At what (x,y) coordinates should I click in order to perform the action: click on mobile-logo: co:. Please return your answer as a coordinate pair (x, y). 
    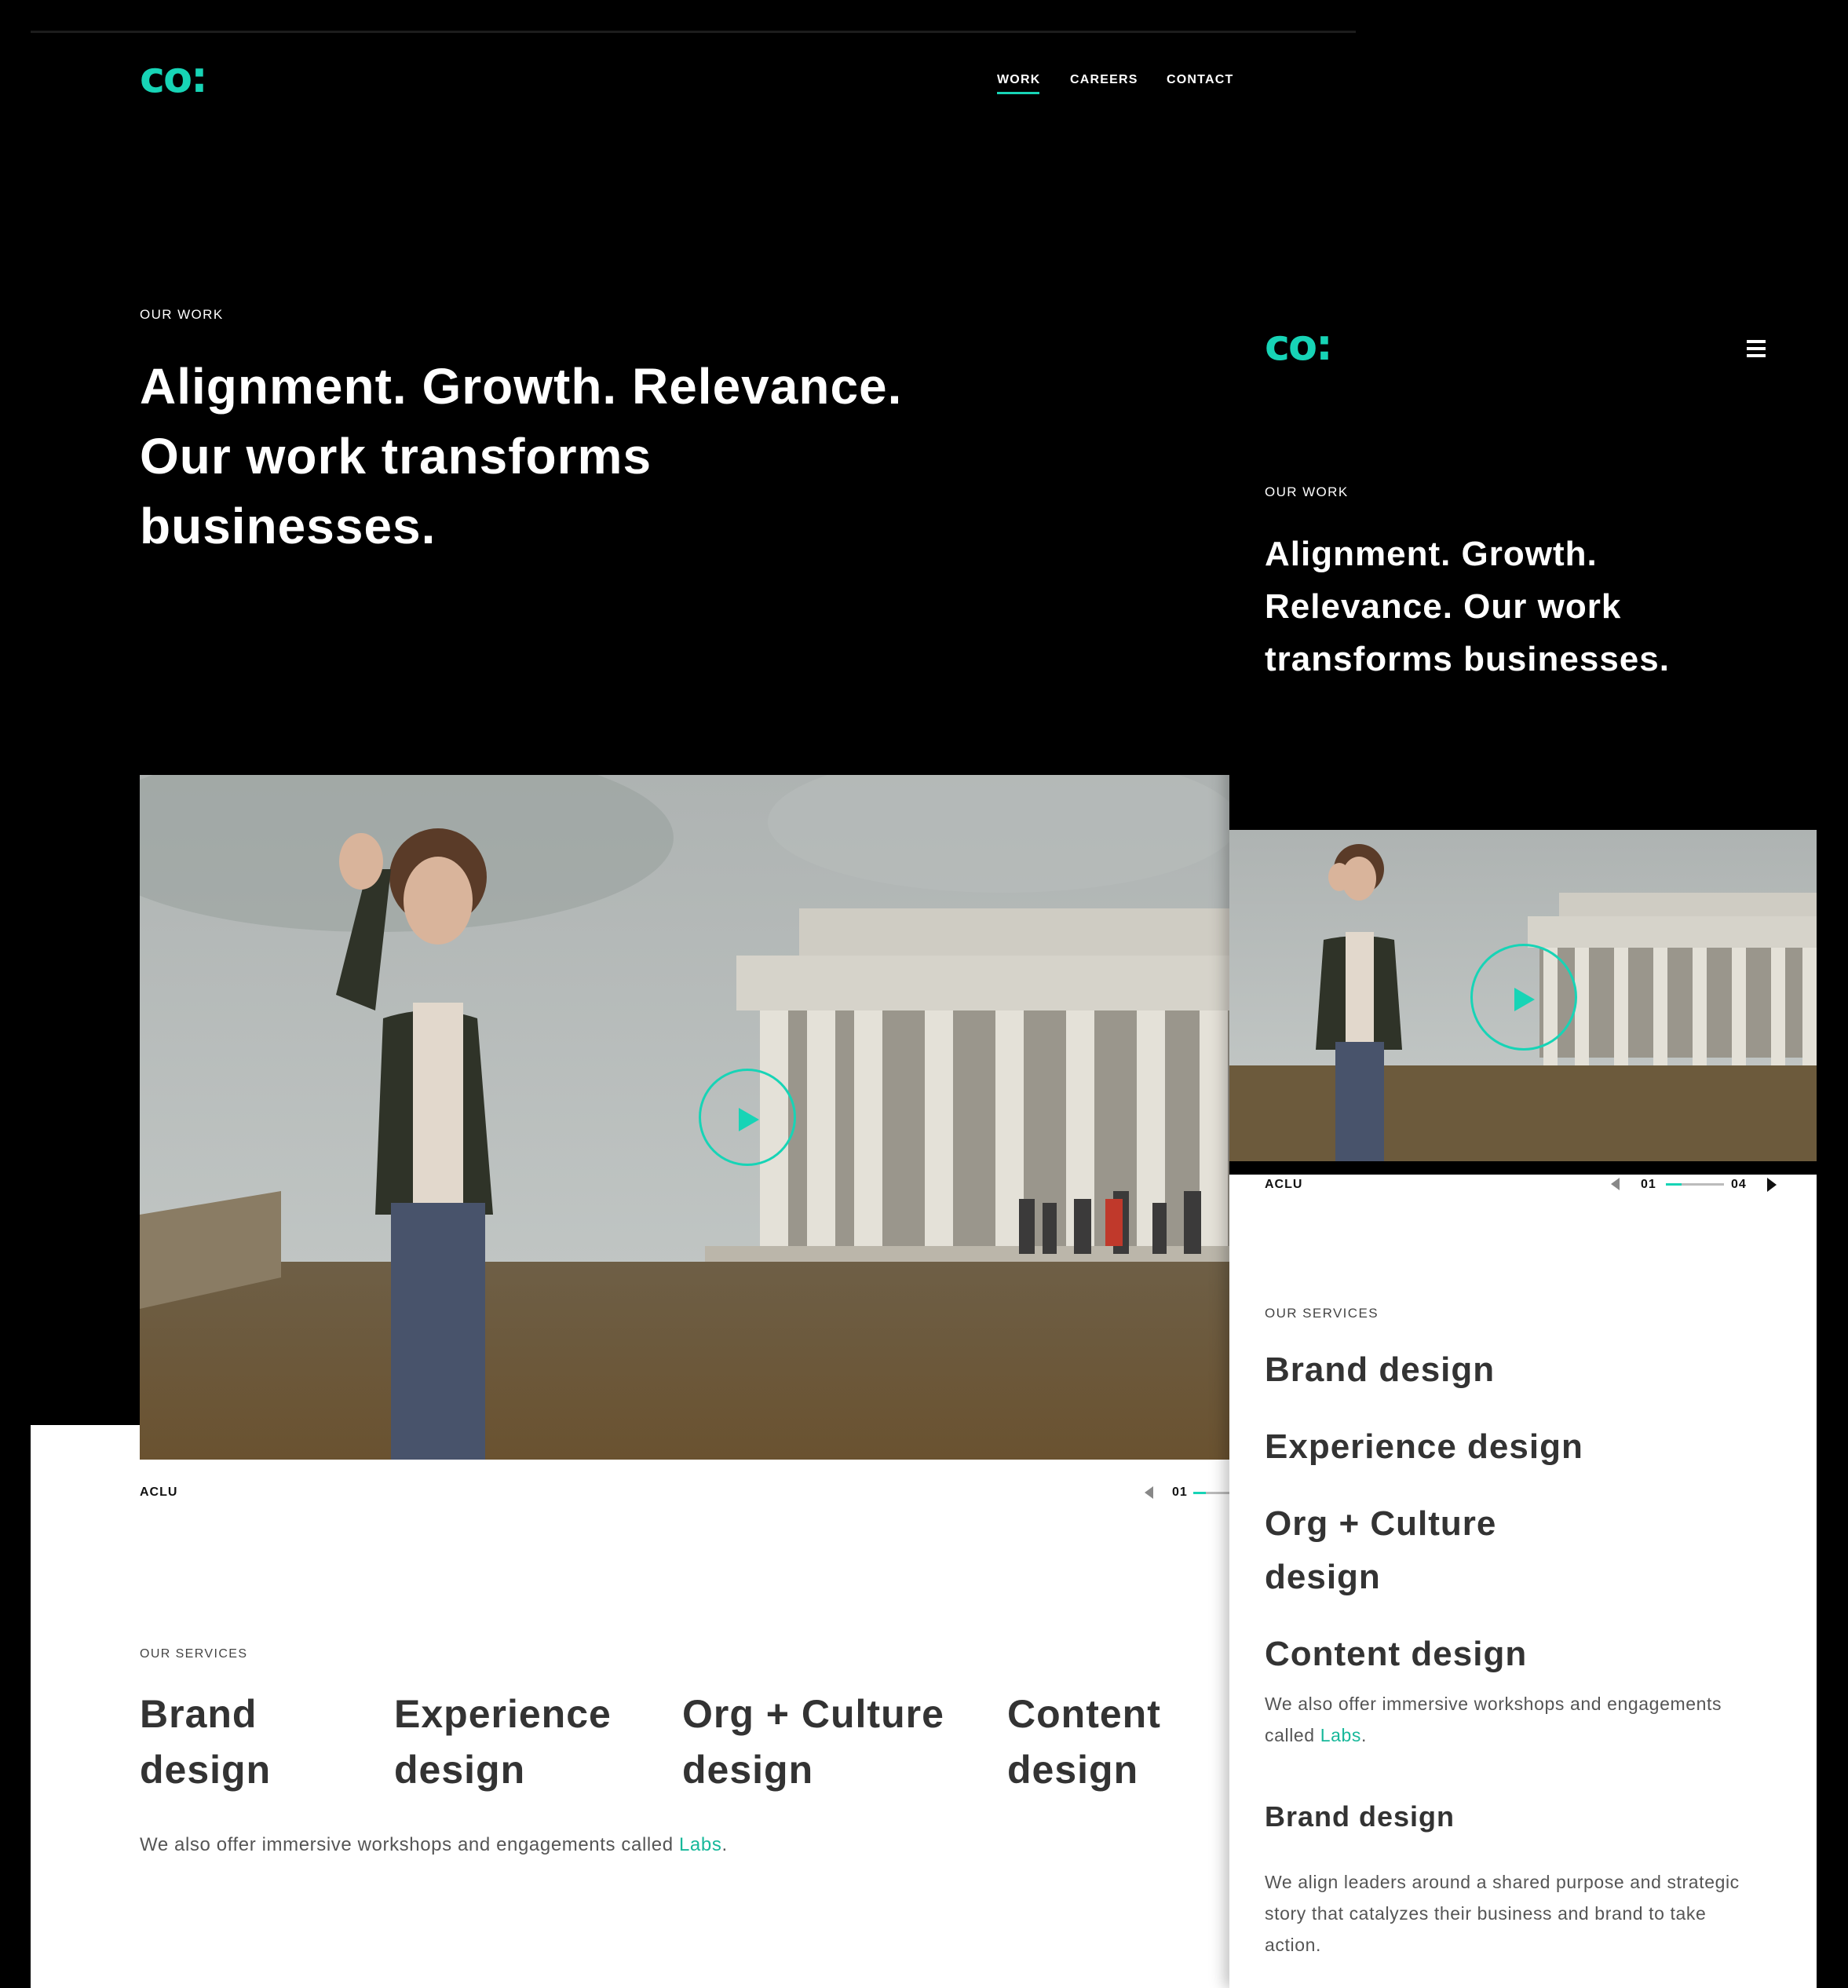
    Looking at the image, I should click on (1299, 345).